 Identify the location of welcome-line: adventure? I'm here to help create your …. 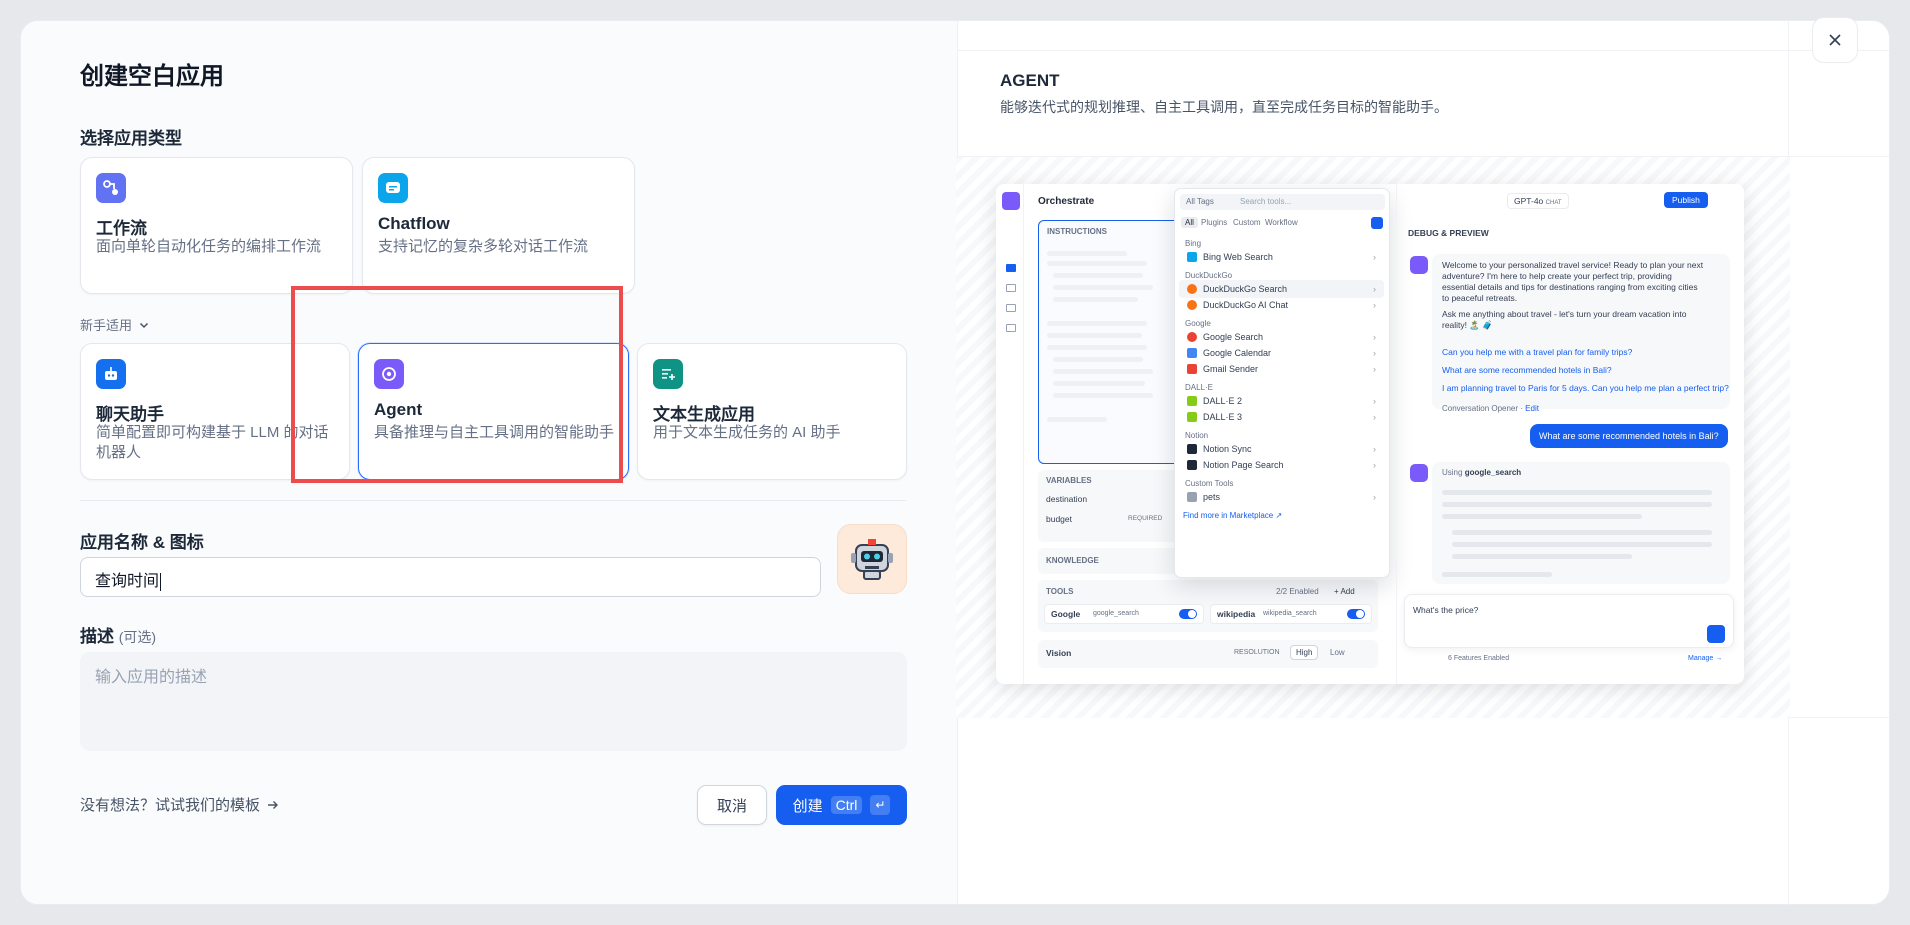
(1557, 276).